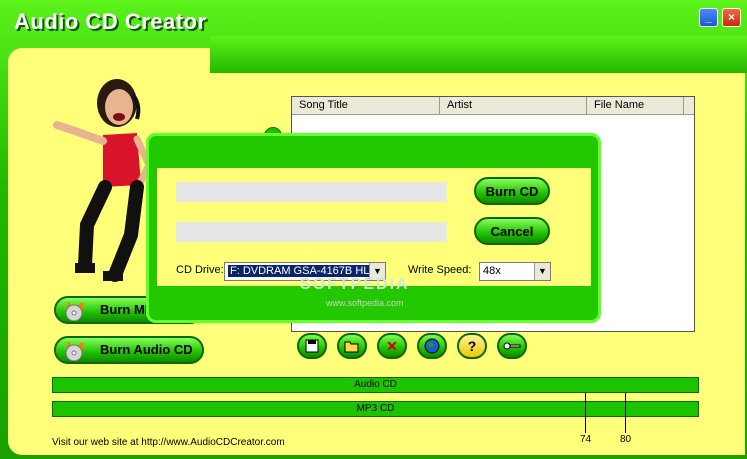 Image resolution: width=747 pixels, height=459 pixels. What do you see at coordinates (626, 439) in the screenshot?
I see `tick-80-label: 80` at bounding box center [626, 439].